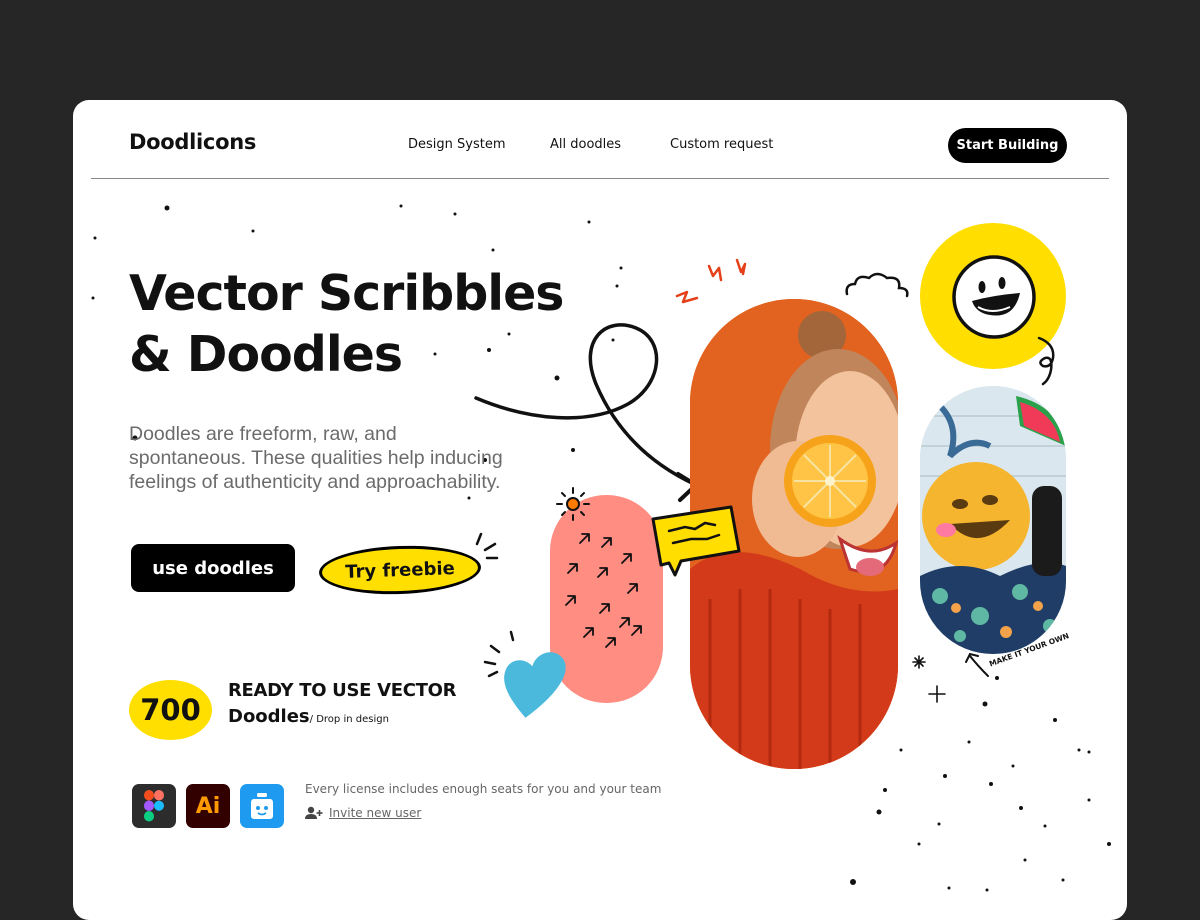  Describe the element at coordinates (877, 285) in the screenshot. I see `cloud-icon` at that location.